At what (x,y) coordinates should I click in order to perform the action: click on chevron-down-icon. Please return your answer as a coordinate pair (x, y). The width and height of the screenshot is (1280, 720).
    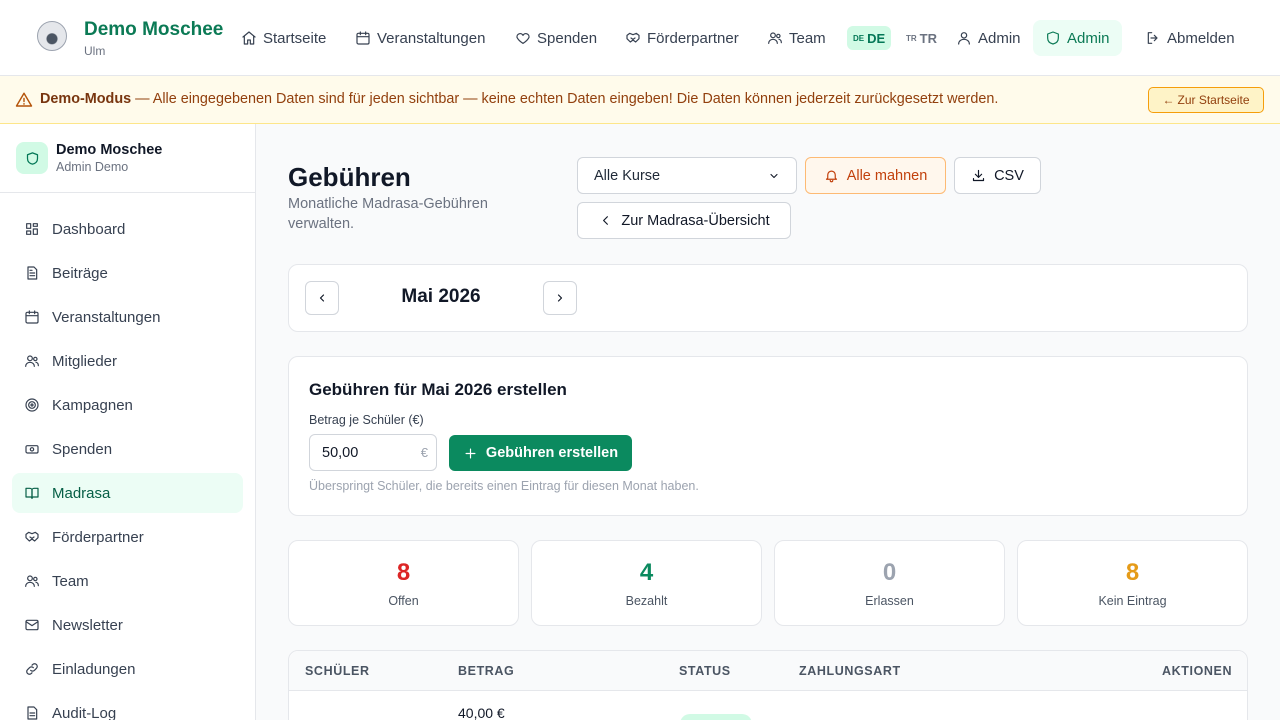
    Looking at the image, I should click on (774, 175).